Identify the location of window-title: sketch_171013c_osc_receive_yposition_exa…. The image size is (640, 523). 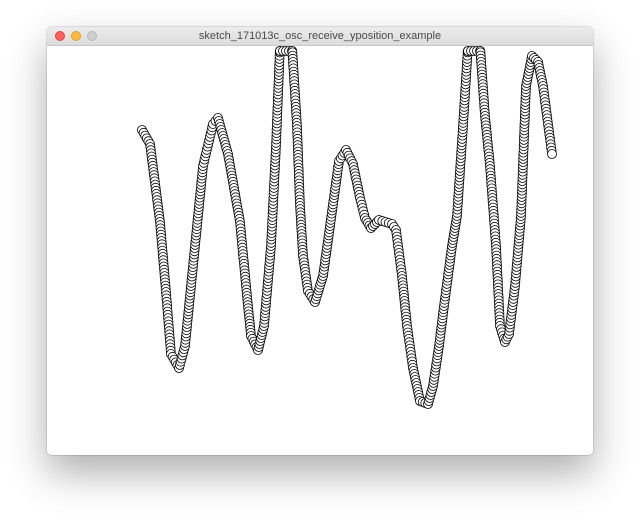
(320, 36).